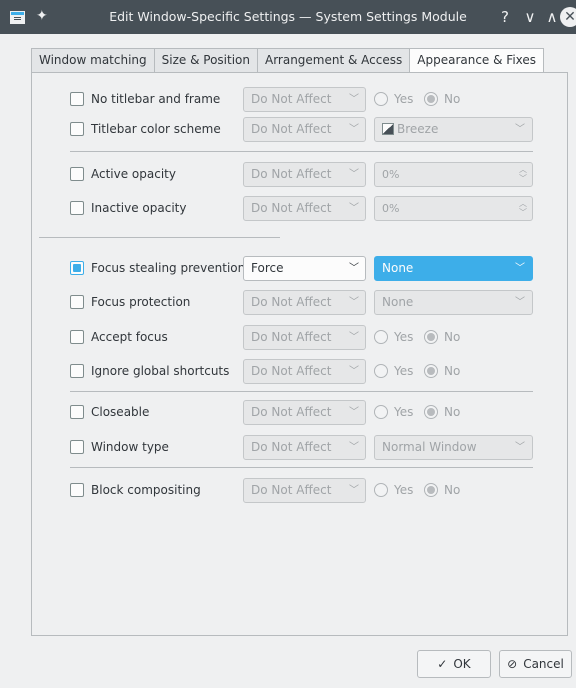  Describe the element at coordinates (429, 447) in the screenshot. I see `window-type-value: Normal Window` at that location.